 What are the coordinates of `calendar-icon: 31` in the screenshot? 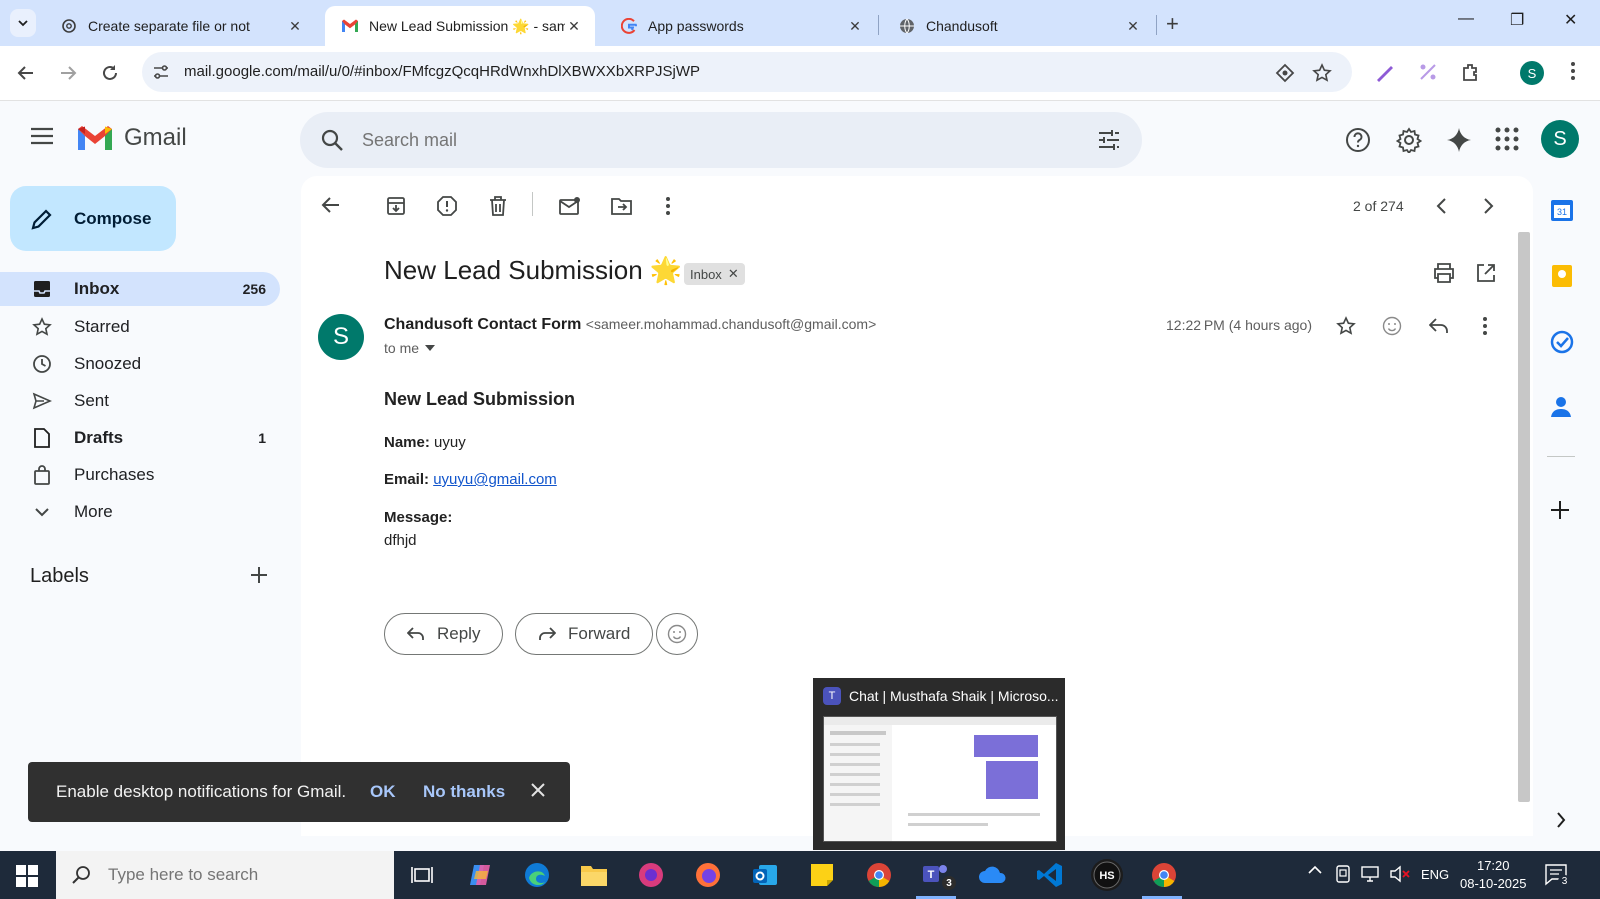 It's located at (1562, 210).